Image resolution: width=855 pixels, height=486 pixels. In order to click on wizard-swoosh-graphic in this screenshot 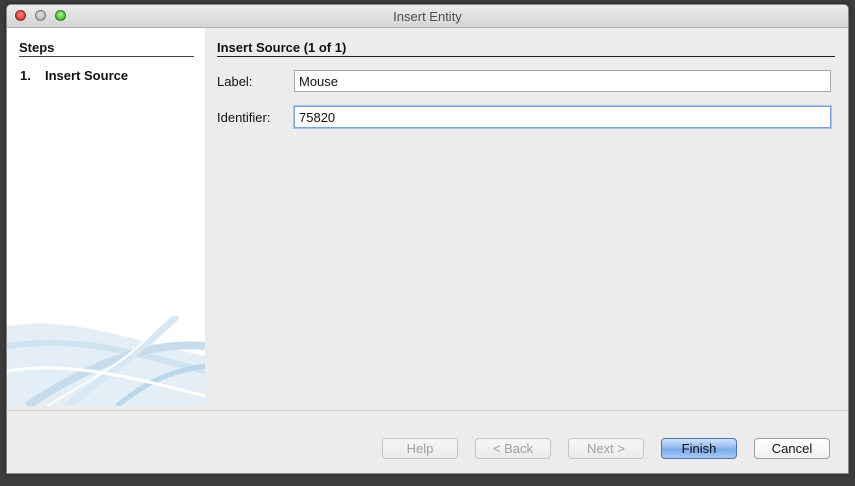, I will do `click(106, 361)`.